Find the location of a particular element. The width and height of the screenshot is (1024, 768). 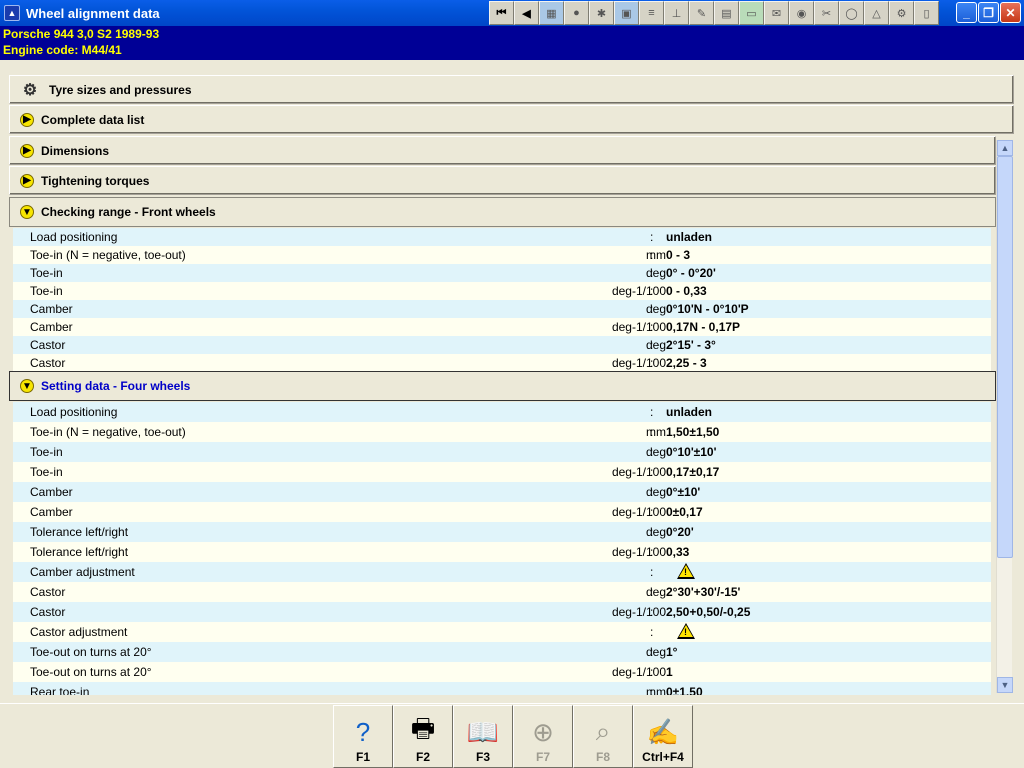

table-row: Toe-out on turns at 20° deg:1° is located at coordinates (502, 652).